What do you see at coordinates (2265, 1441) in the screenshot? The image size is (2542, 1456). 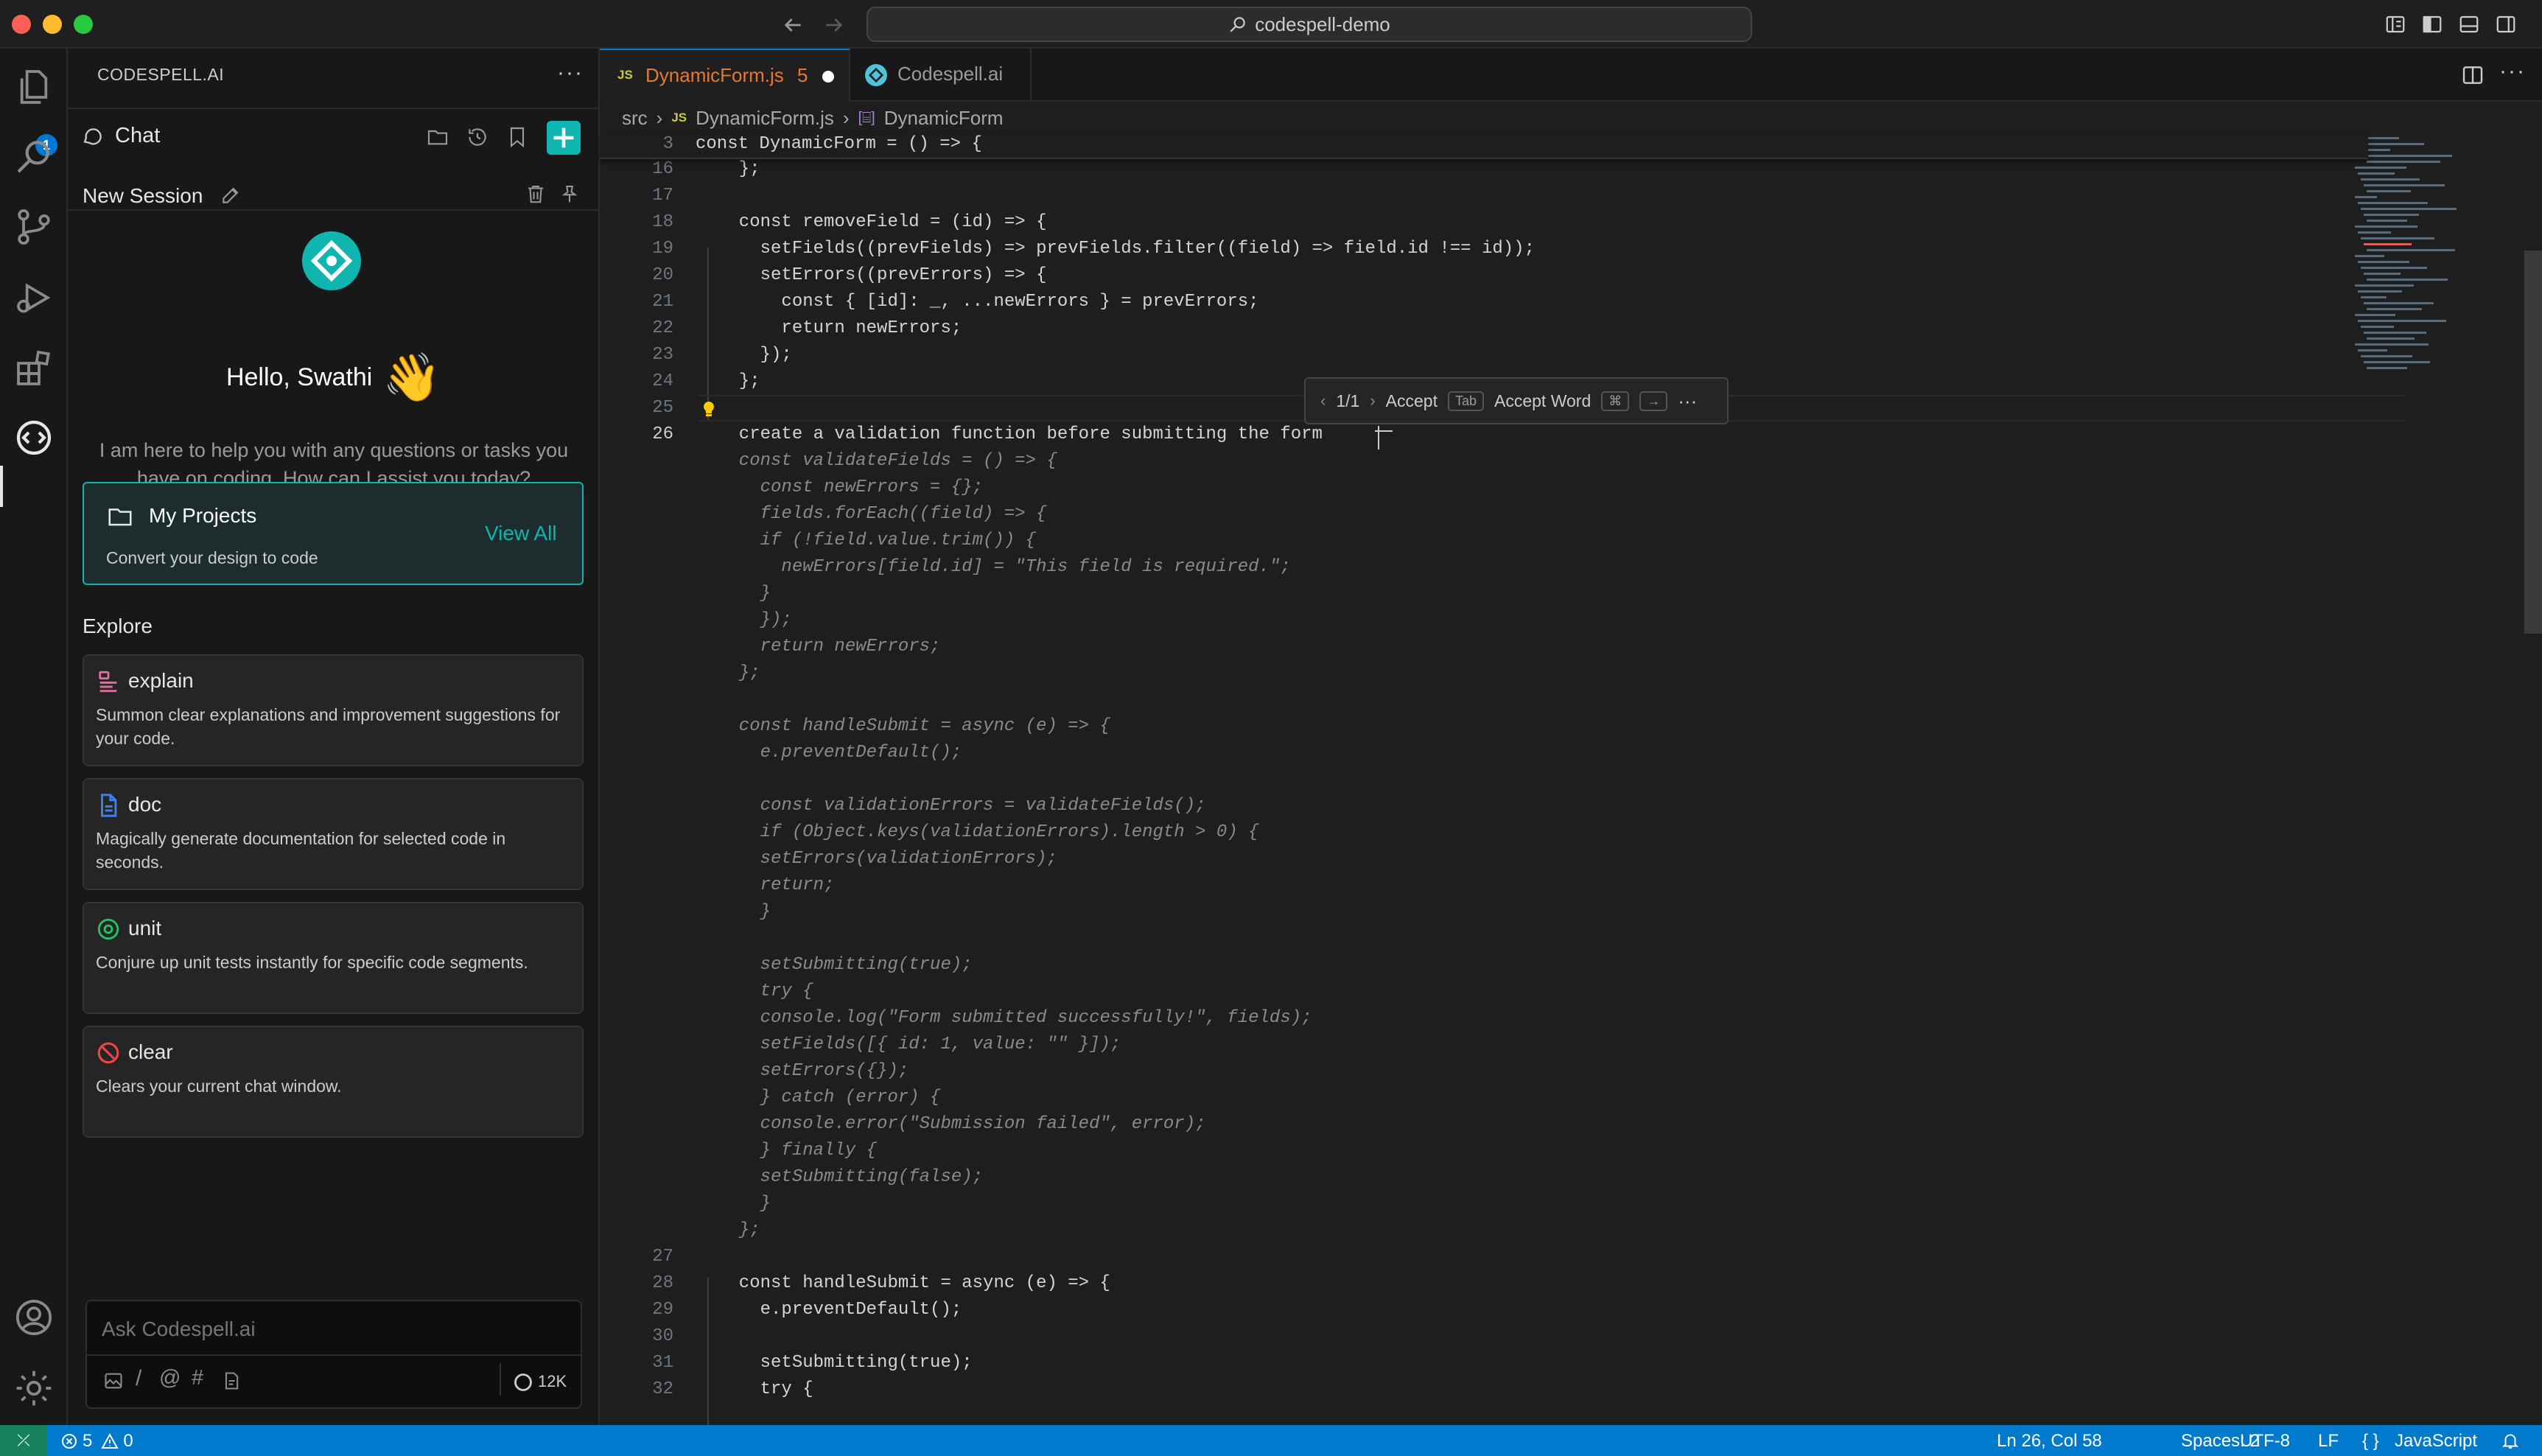 I see `file-encoding: UTF-8` at bounding box center [2265, 1441].